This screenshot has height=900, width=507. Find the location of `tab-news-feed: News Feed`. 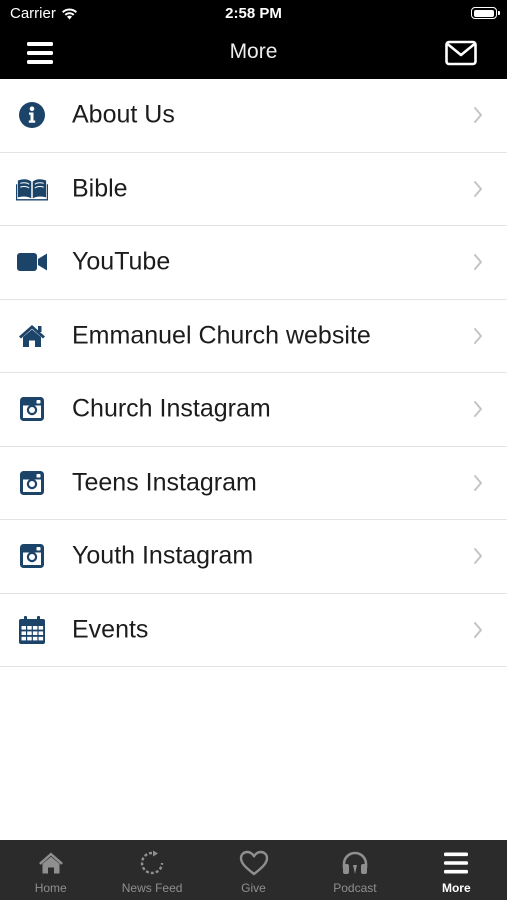

tab-news-feed: News Feed is located at coordinates (151, 870).